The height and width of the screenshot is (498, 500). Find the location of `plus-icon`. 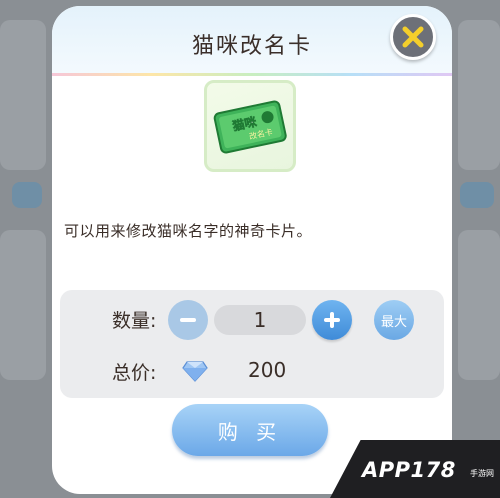

plus-icon is located at coordinates (332, 320).